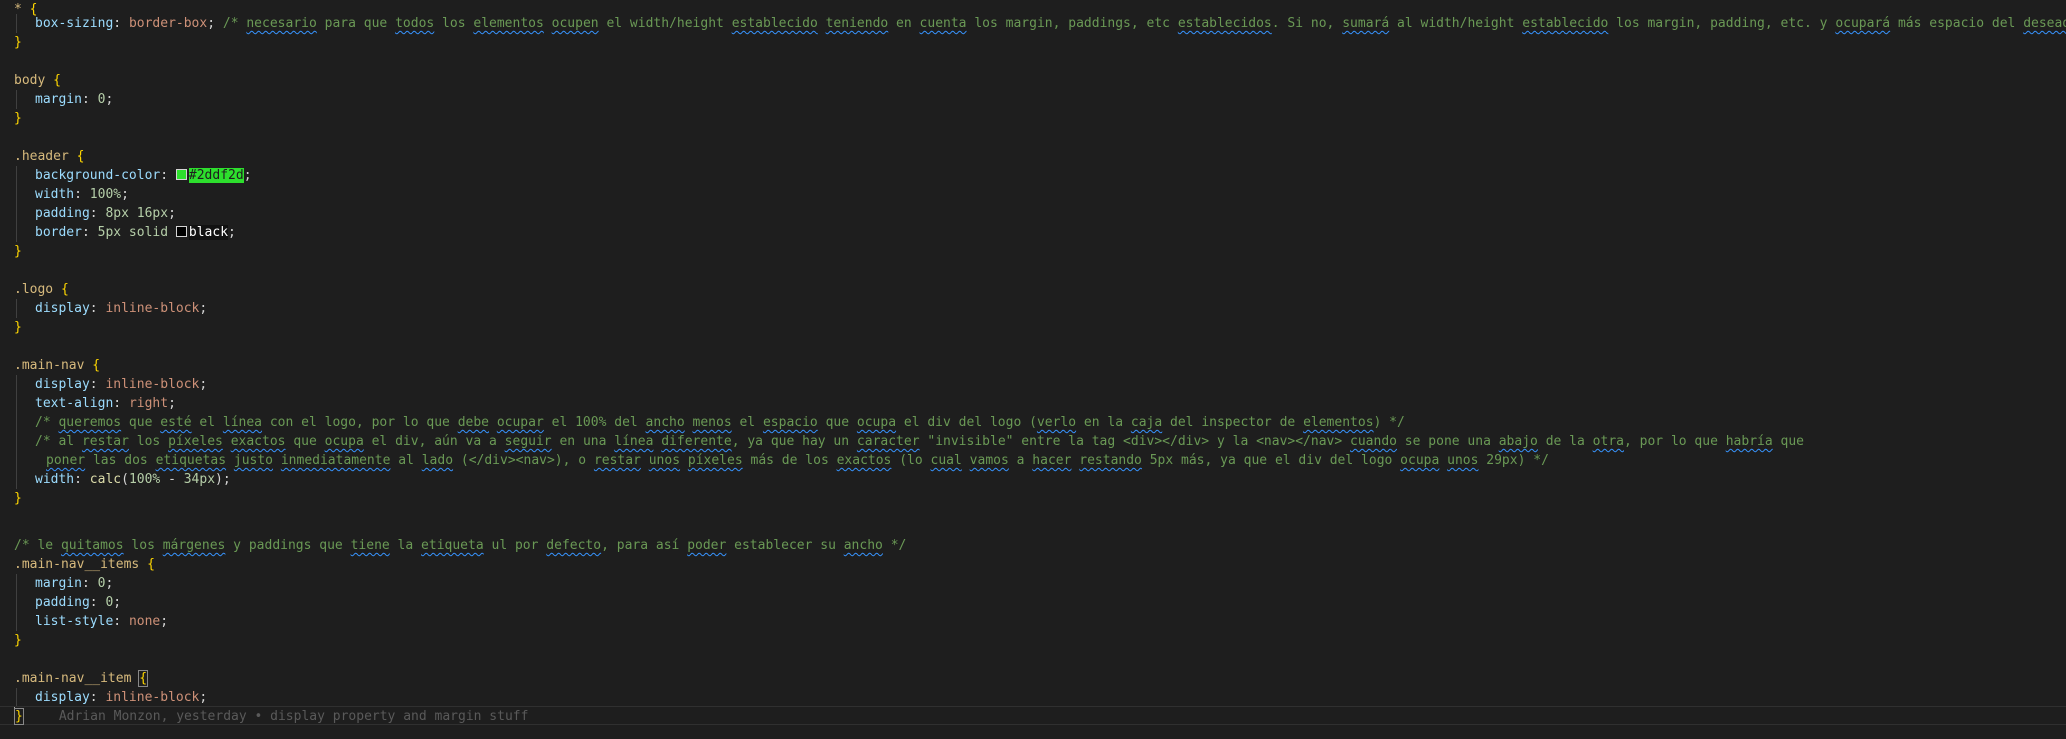  What do you see at coordinates (41, 156) in the screenshot?
I see `css-selector: .header` at bounding box center [41, 156].